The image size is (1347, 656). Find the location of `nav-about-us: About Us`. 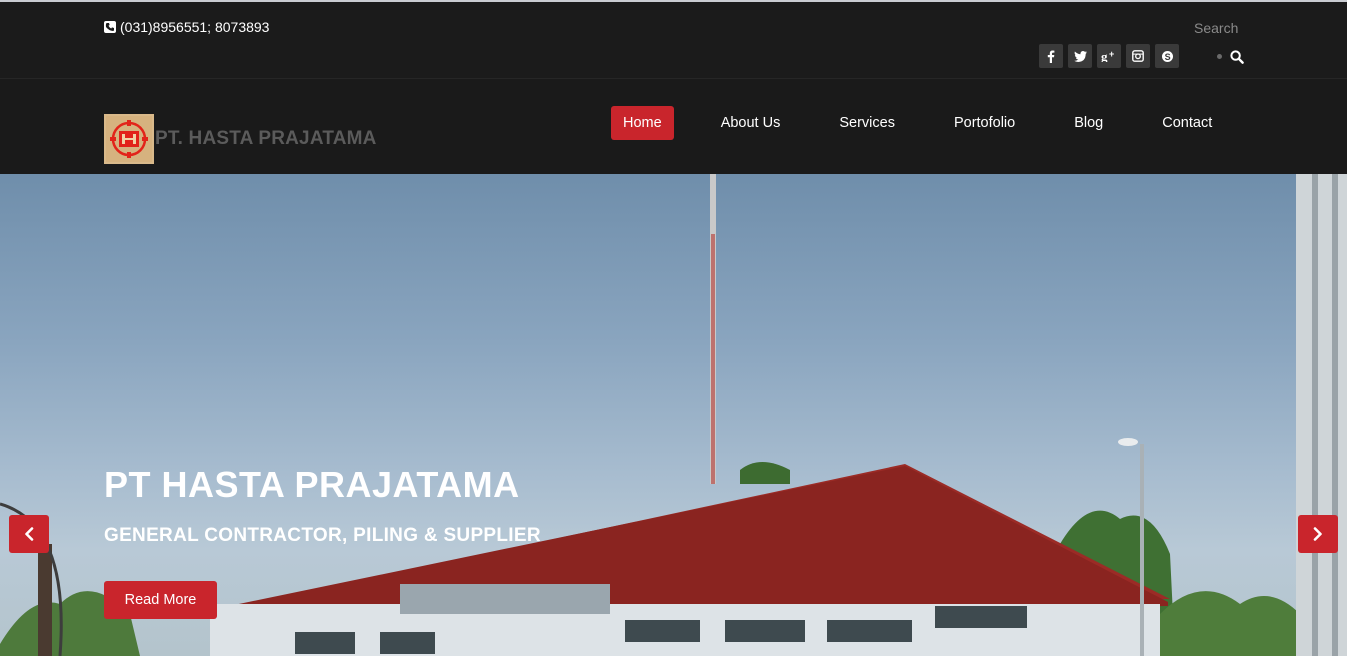

nav-about-us: About Us is located at coordinates (751, 123).